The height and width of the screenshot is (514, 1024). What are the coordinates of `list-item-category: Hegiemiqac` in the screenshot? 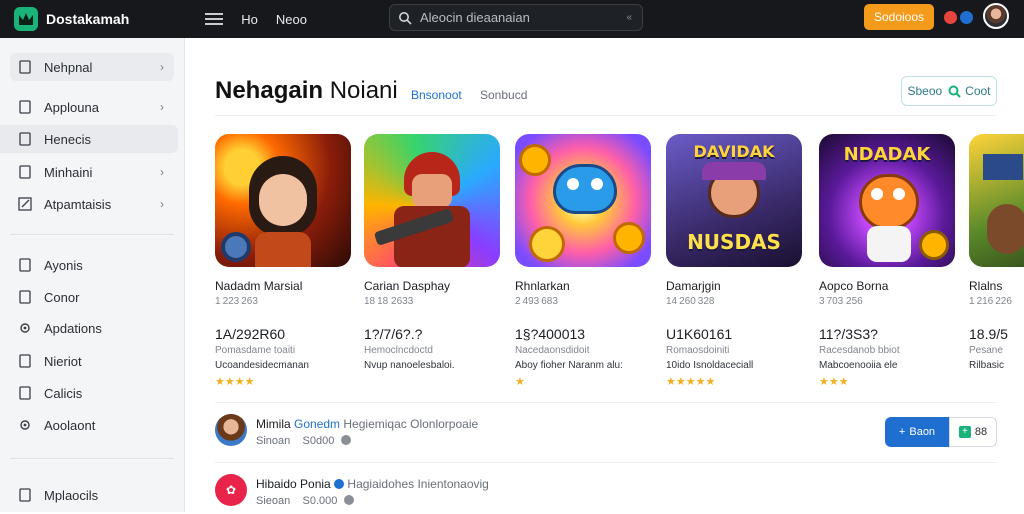 It's located at (375, 424).